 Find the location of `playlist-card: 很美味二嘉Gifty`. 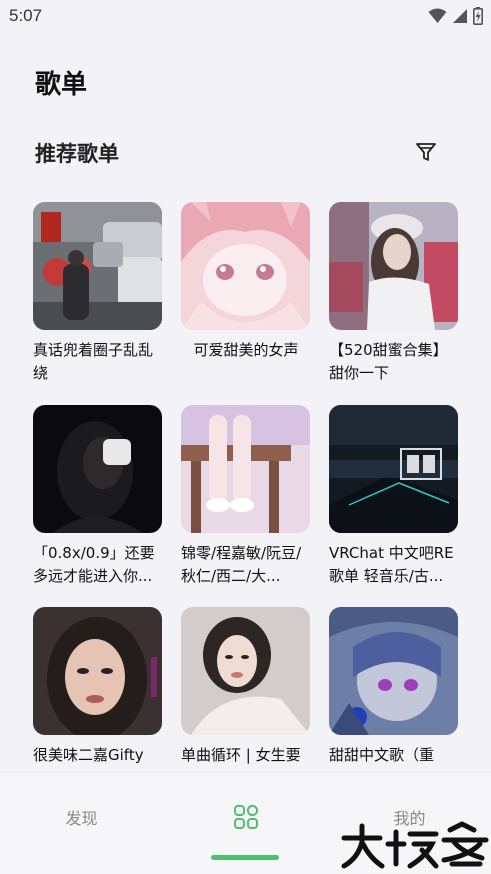

playlist-card: 很美味二嘉Gifty is located at coordinates (98, 687).